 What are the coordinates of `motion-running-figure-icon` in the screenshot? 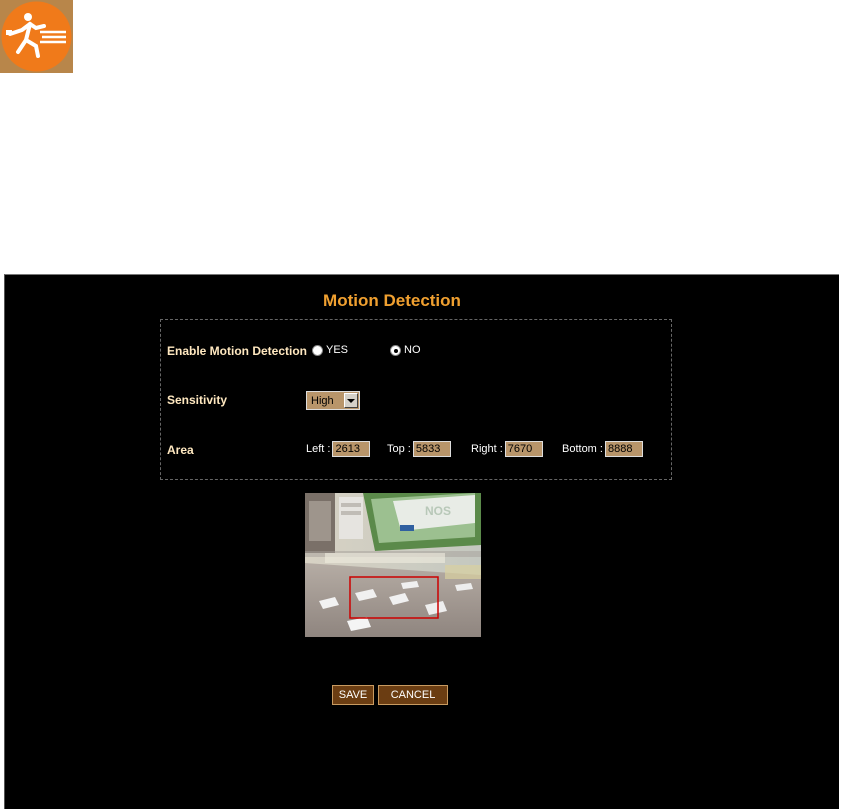 It's located at (36, 36).